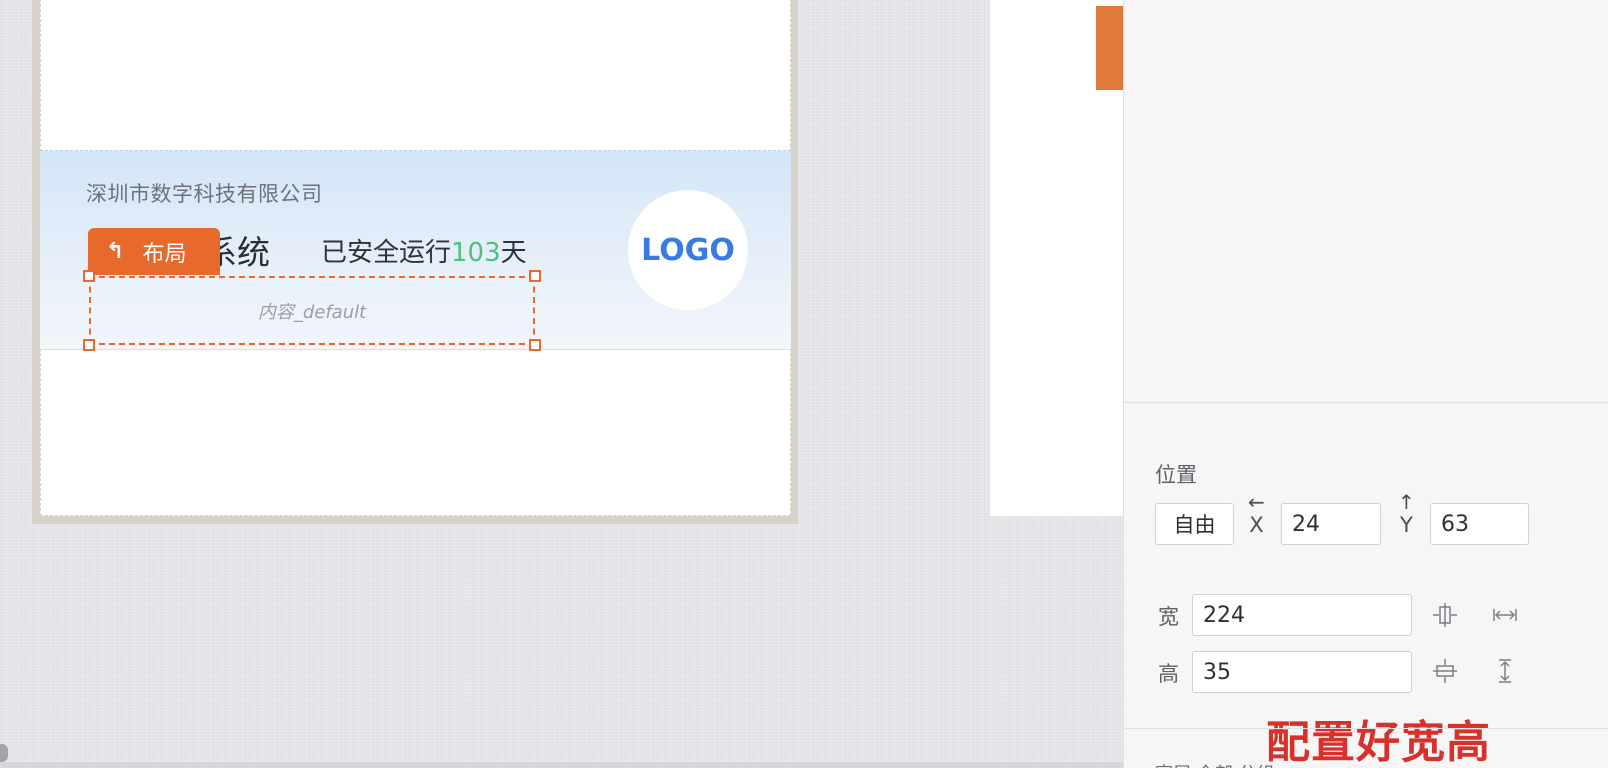  I want to click on position-mode-button: 自由, so click(1194, 524).